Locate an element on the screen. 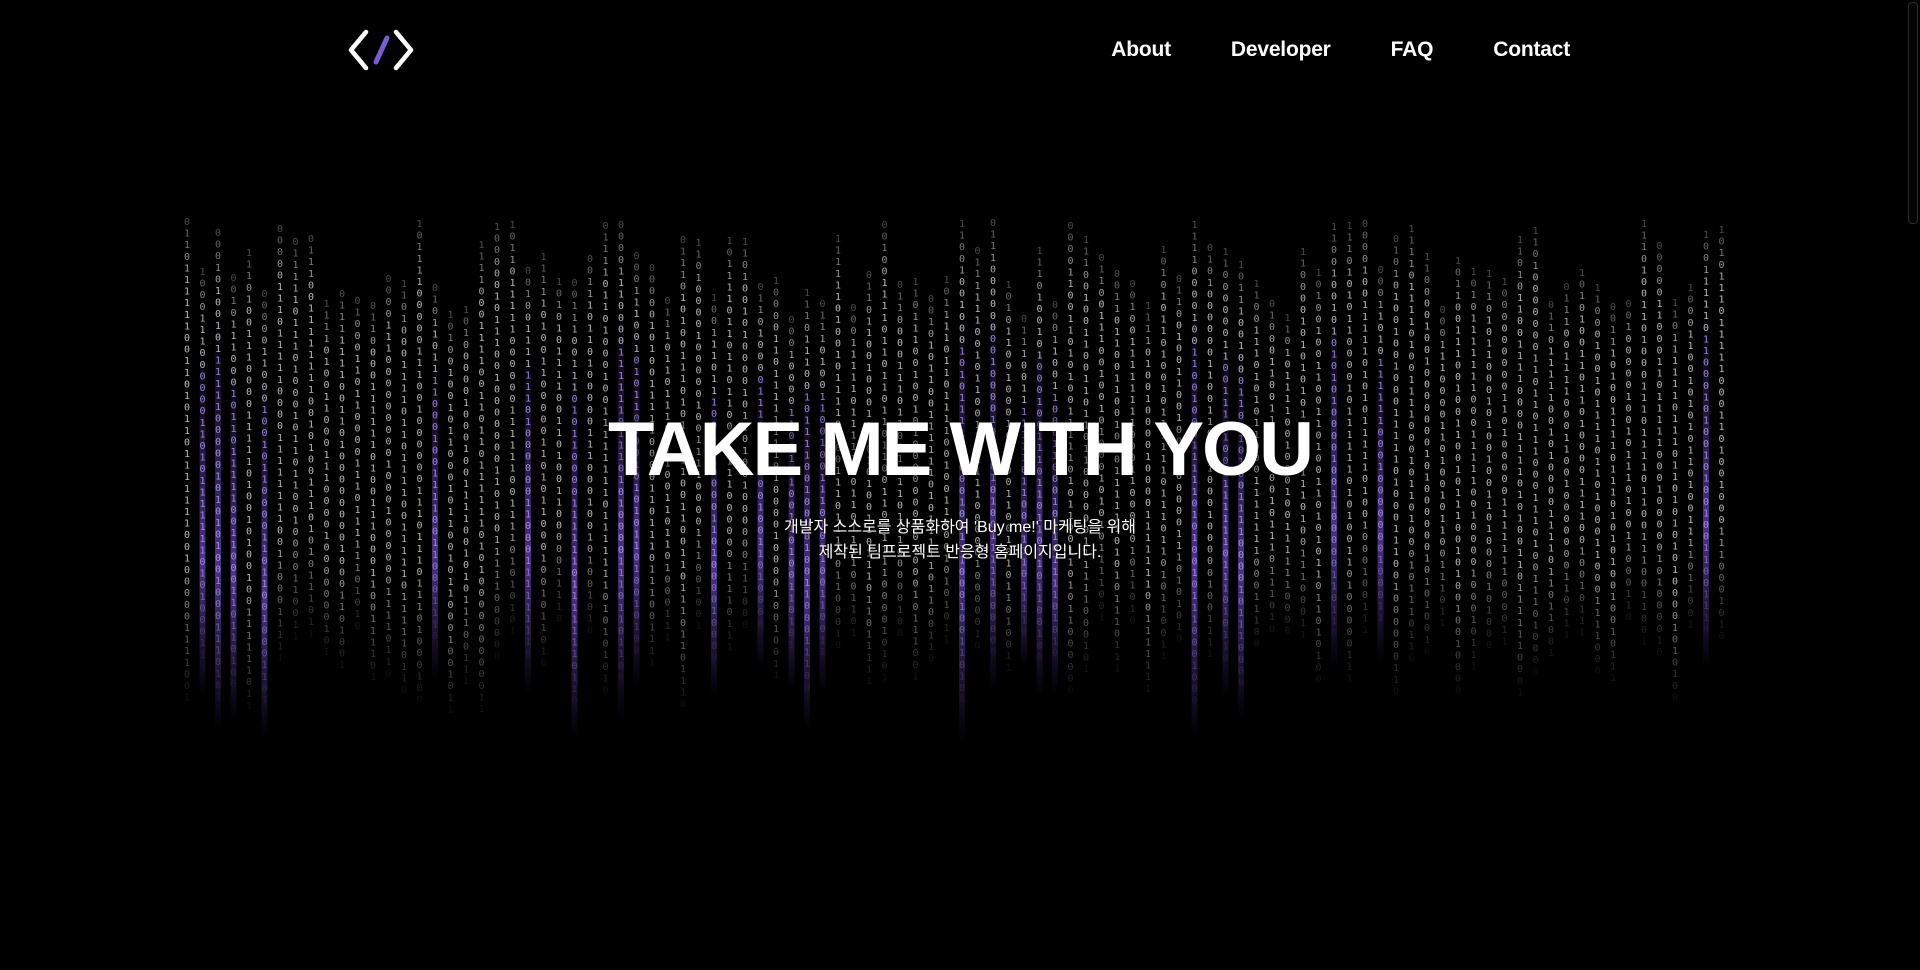 The image size is (1920, 970). hero-subtitle-line-2: 제작된 팀프로젝트 반응형 홈페이지입니다. is located at coordinates (960, 552).